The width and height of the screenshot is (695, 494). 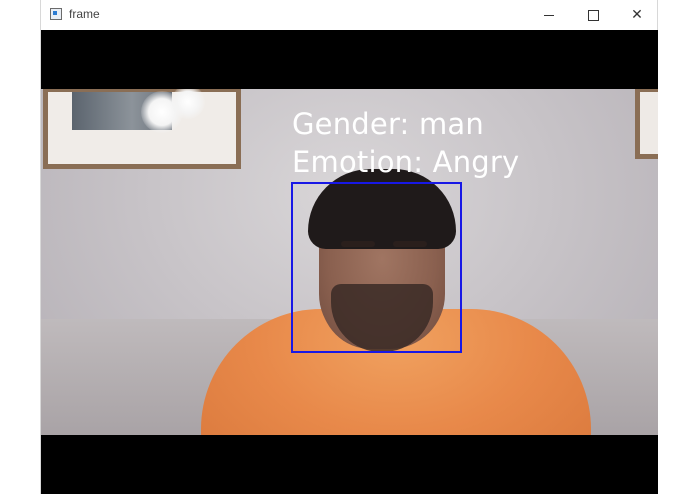 I want to click on face-detection-box, so click(x=376, y=267).